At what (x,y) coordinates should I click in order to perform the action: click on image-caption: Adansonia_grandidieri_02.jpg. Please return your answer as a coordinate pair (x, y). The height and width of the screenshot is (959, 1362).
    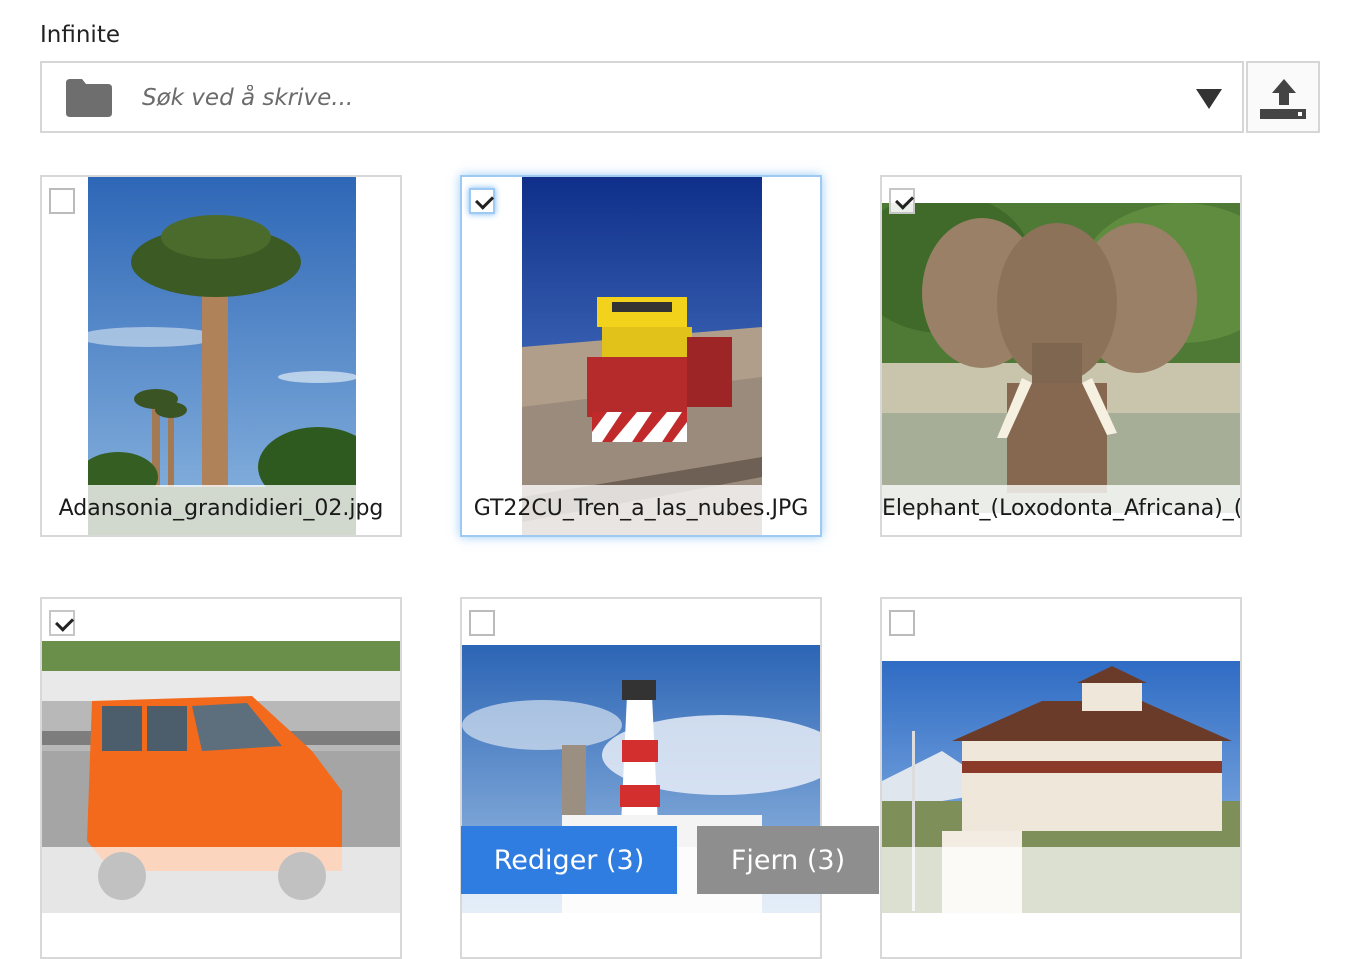
    Looking at the image, I should click on (221, 510).